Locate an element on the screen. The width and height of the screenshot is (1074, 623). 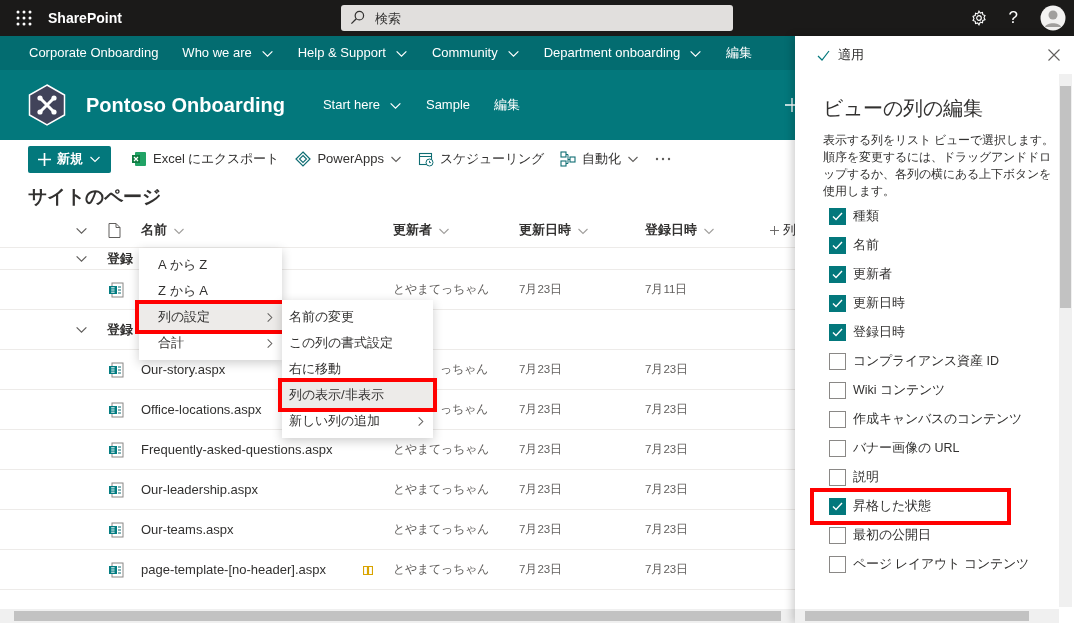
file-name: Office-locations.aspx is located at coordinates (201, 409).